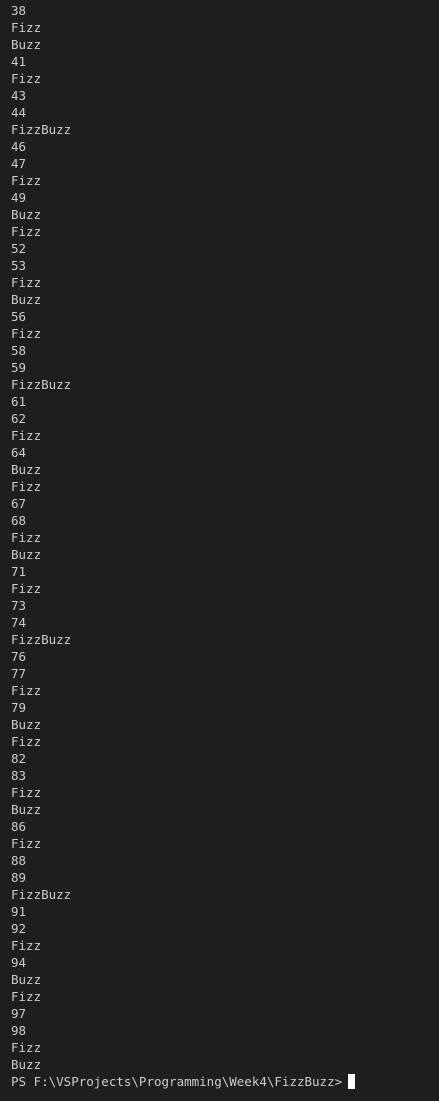 The width and height of the screenshot is (439, 1101). I want to click on output-line: 89, so click(19, 877).